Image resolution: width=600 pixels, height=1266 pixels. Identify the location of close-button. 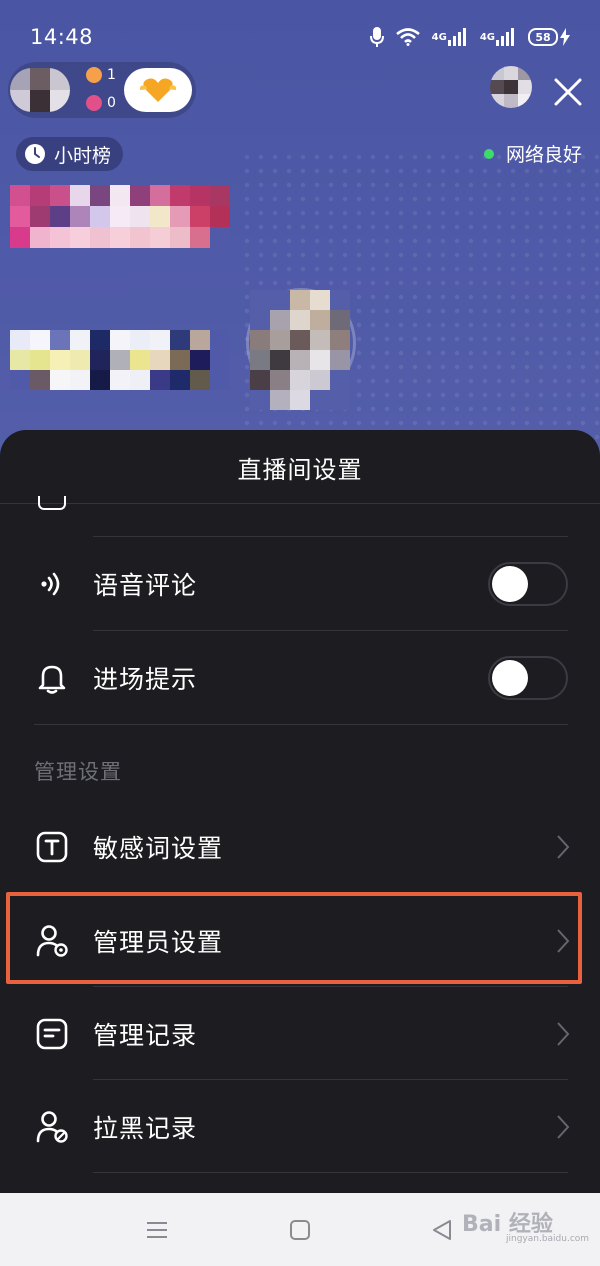
(568, 92).